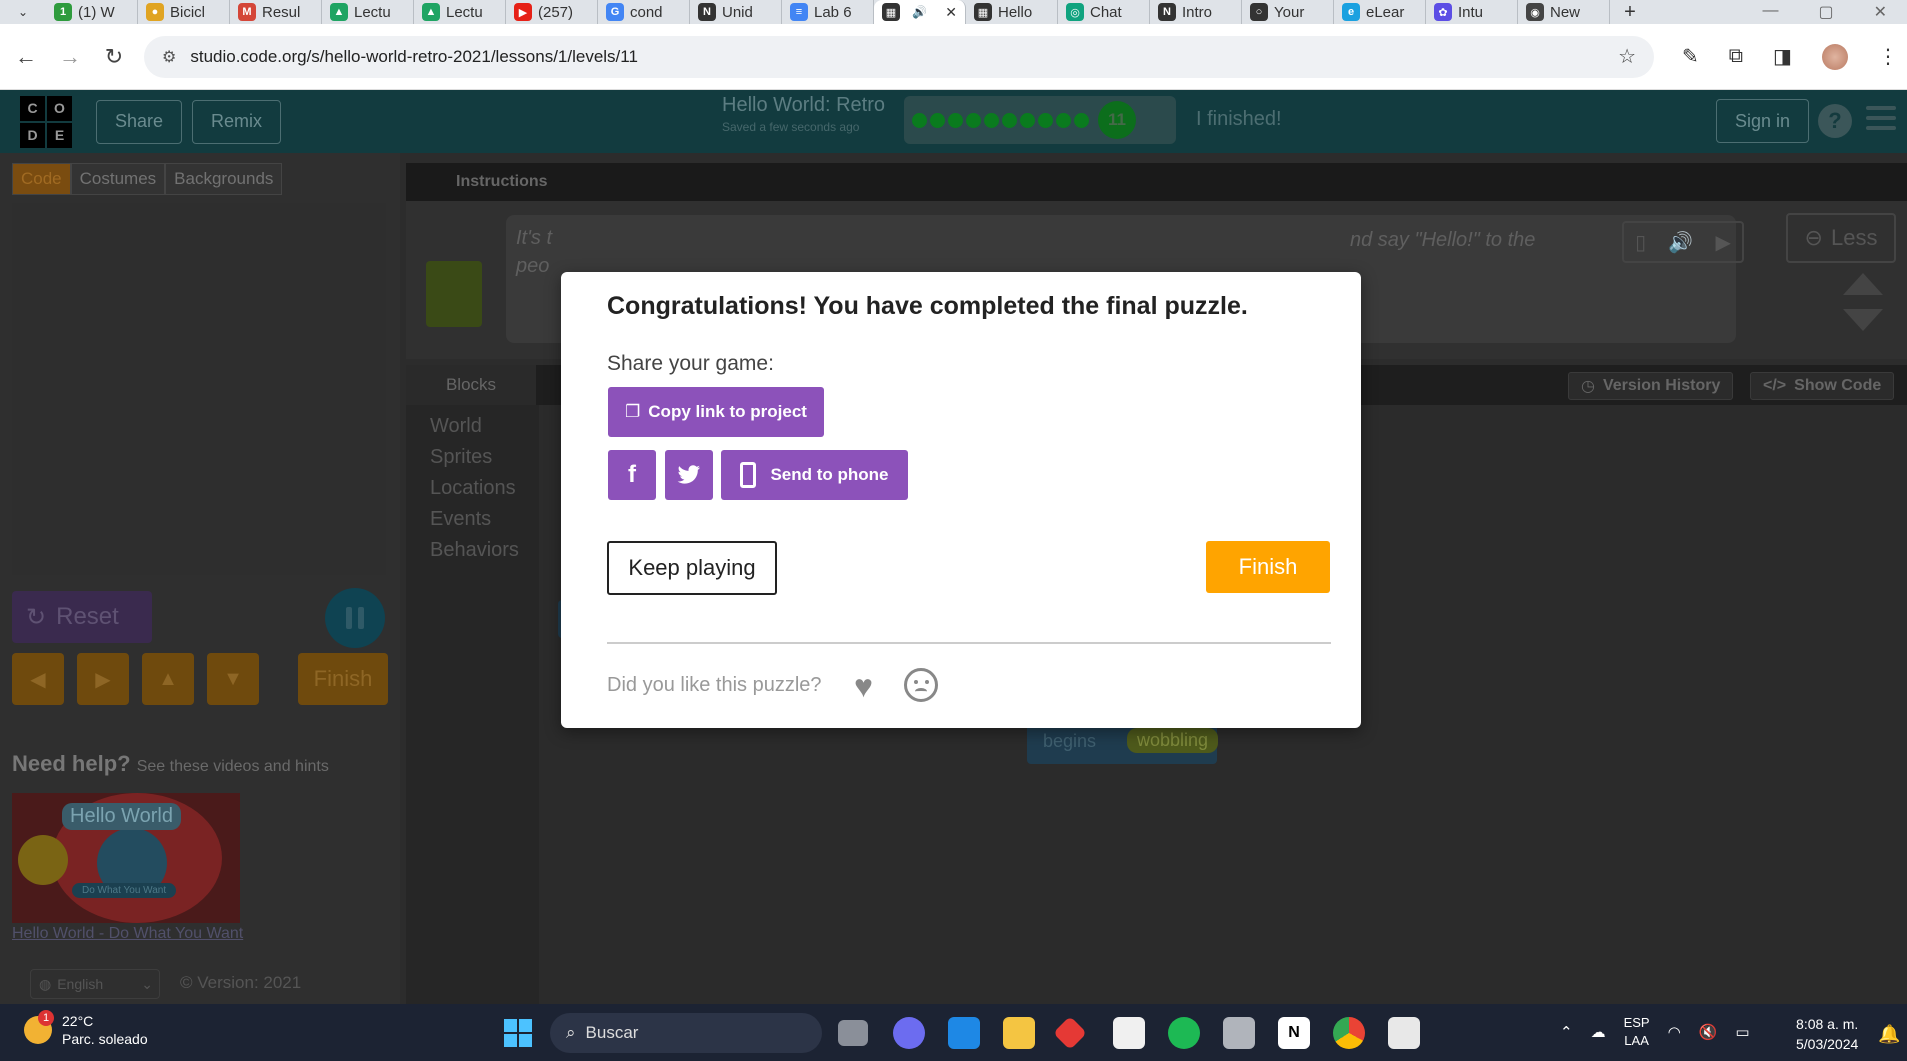 Image resolution: width=1907 pixels, height=1061 pixels. What do you see at coordinates (686, 1033) in the screenshot?
I see `taskbar-search: ⌕ Buscar` at bounding box center [686, 1033].